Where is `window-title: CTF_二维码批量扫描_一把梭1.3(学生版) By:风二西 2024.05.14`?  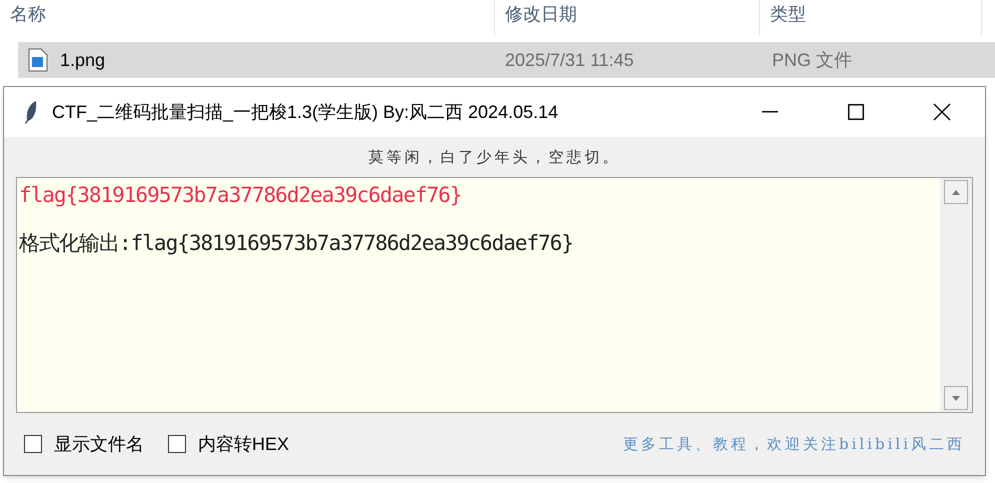
window-title: CTF_二维码批量扫描_一把梭1.3(学生版) By:风二西 2024.05.14 is located at coordinates (305, 112).